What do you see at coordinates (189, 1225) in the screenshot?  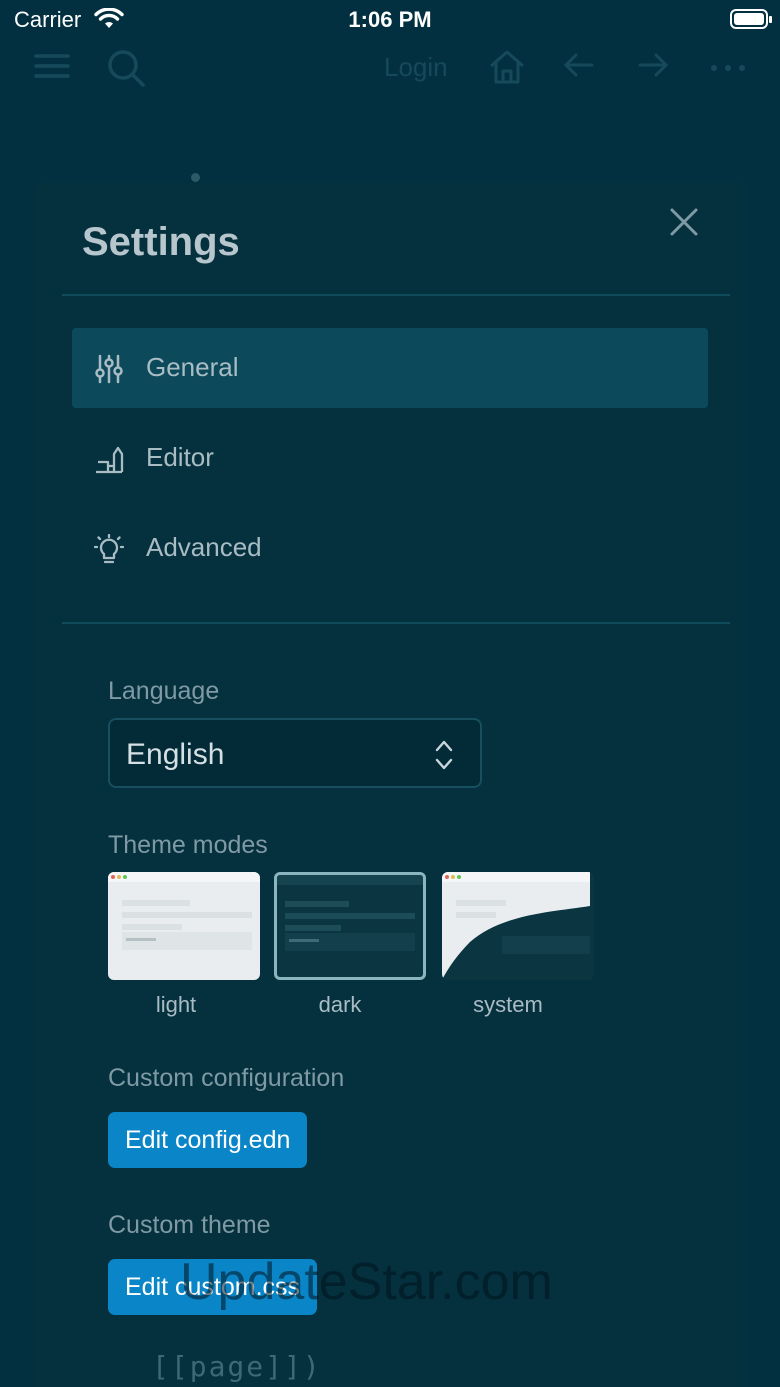 I see `custom-theme-label: Custom theme` at bounding box center [189, 1225].